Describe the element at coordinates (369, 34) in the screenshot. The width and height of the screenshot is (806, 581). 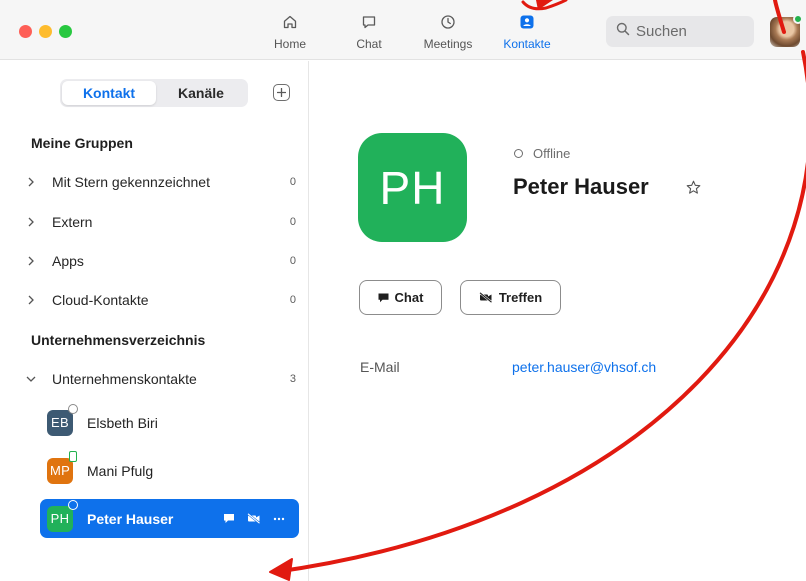
I see `tab-chat: Chat` at that location.